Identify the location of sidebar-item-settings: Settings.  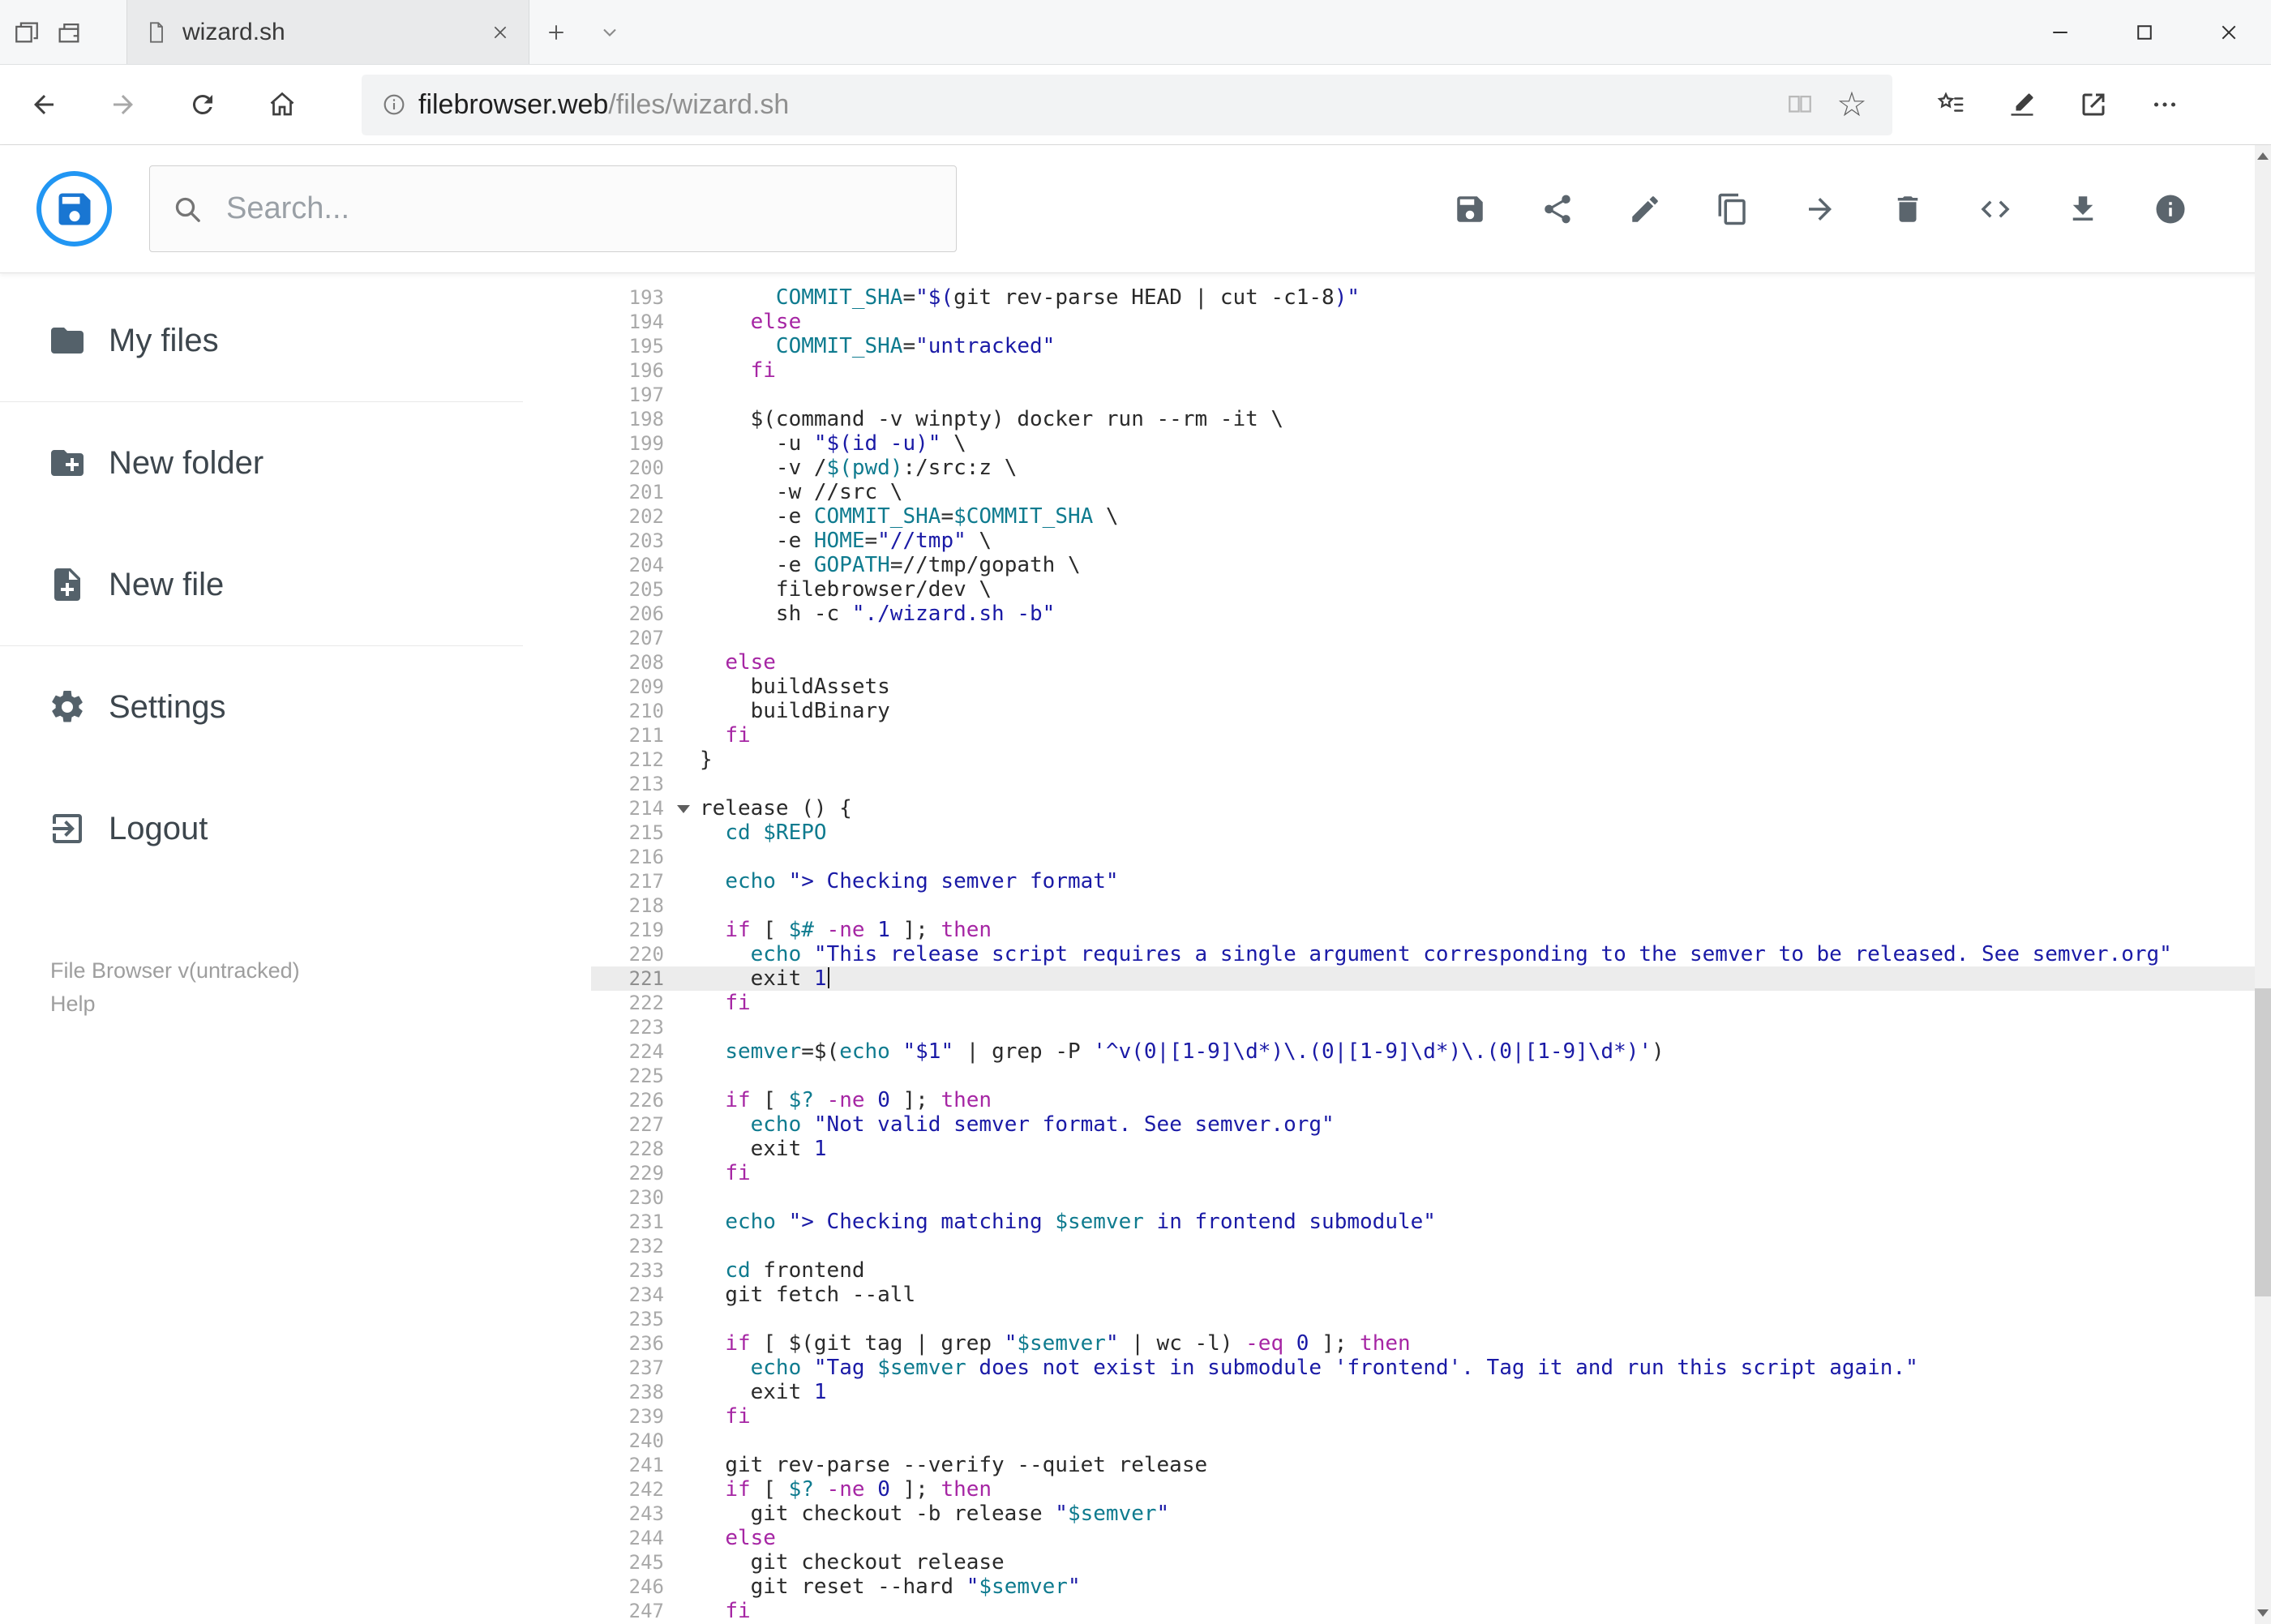
(261, 707).